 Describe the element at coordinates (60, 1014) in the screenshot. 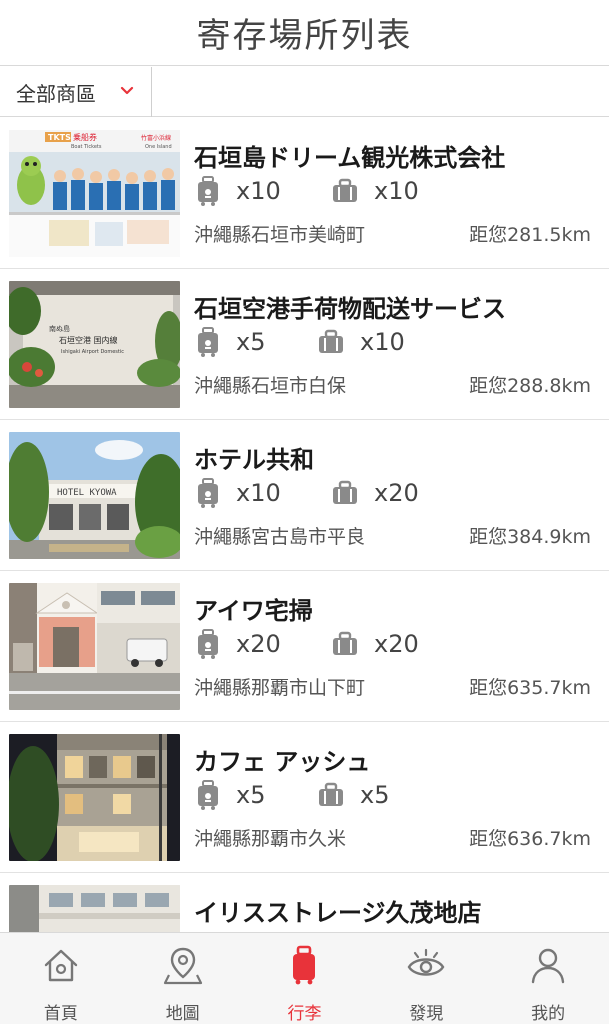

I see `tab-label: 首頁` at that location.